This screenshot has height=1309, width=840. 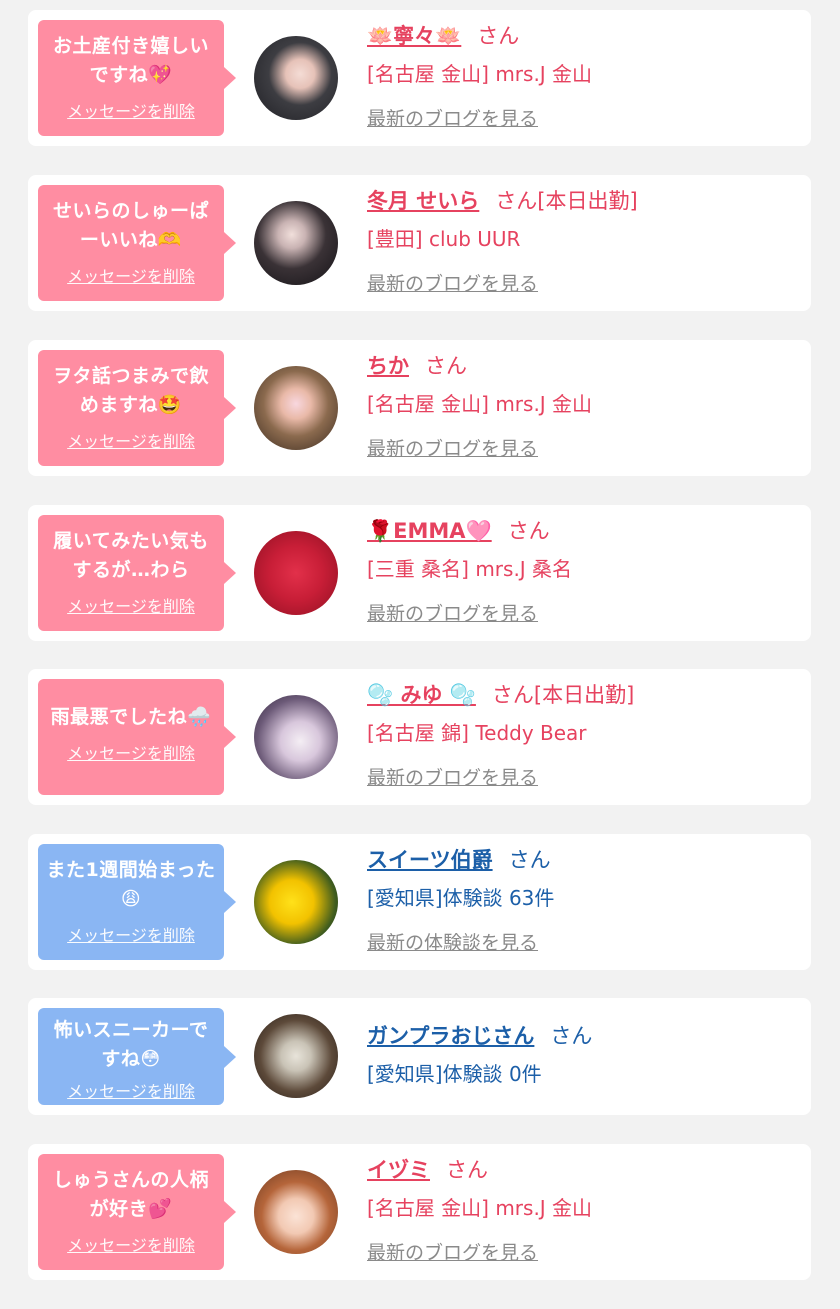 I want to click on message-bubble: 履いてみたい気もするが…わら メッセージを削除, so click(x=137, y=573).